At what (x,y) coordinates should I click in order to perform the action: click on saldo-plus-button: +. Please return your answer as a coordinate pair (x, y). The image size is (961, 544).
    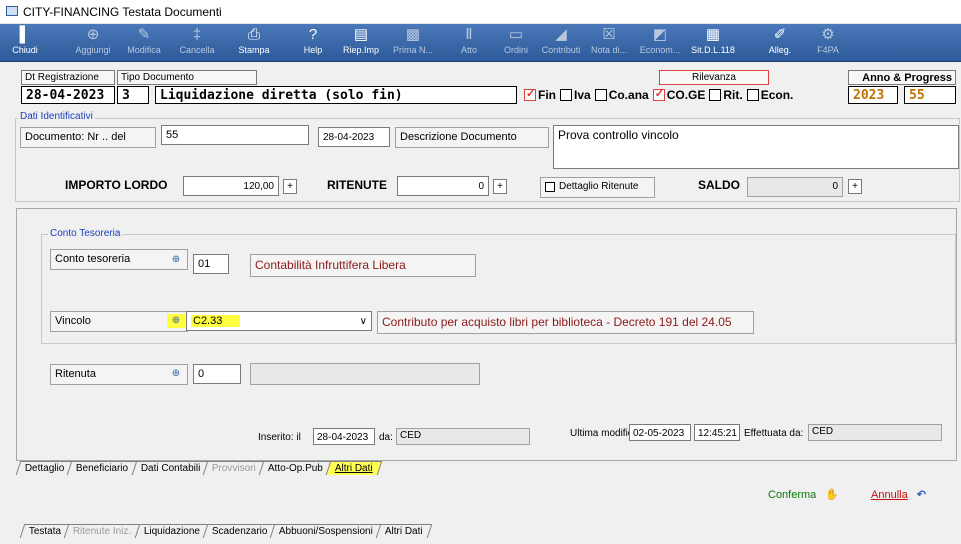
    Looking at the image, I should click on (855, 186).